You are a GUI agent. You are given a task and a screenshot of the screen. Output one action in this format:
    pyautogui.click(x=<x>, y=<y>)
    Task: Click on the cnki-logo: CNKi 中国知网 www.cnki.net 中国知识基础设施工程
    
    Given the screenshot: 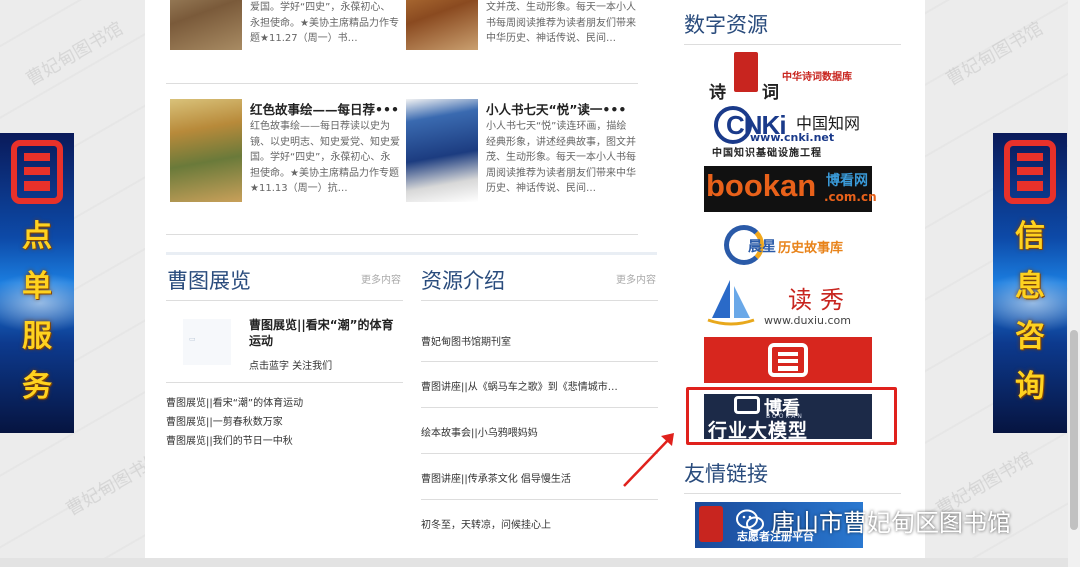 What is the action you would take?
    pyautogui.click(x=788, y=132)
    